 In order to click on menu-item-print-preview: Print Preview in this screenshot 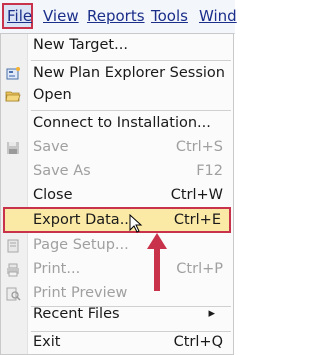, I will do `click(117, 294)`.